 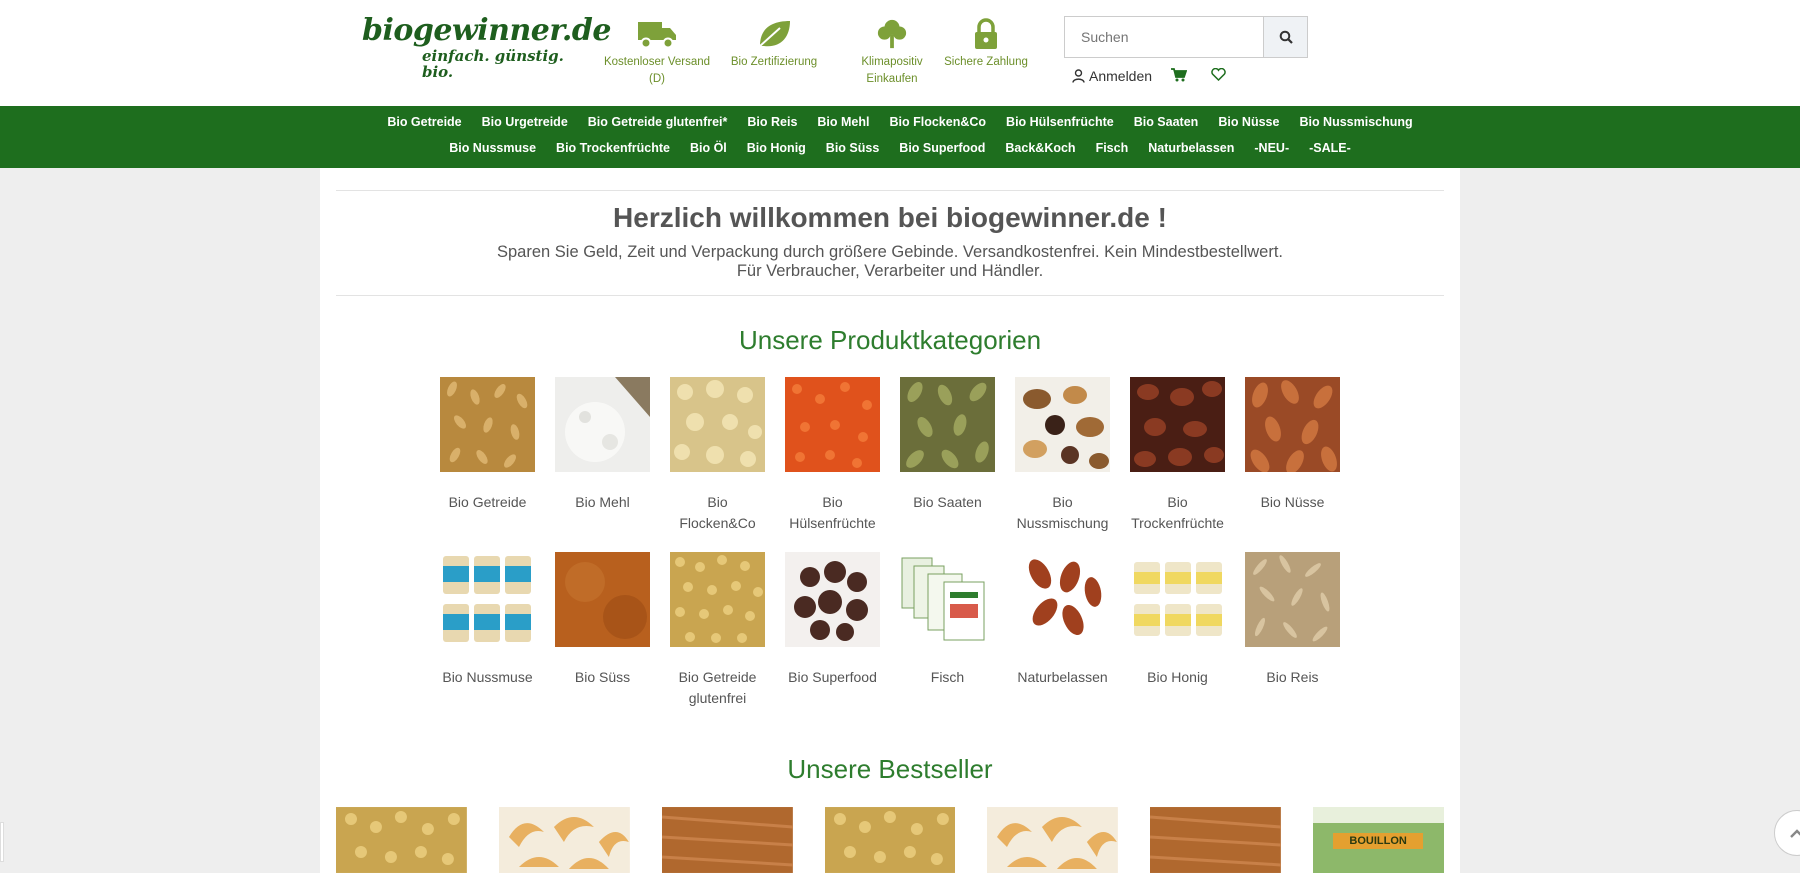 What do you see at coordinates (772, 122) in the screenshot?
I see `nav-item: Bio Reis` at bounding box center [772, 122].